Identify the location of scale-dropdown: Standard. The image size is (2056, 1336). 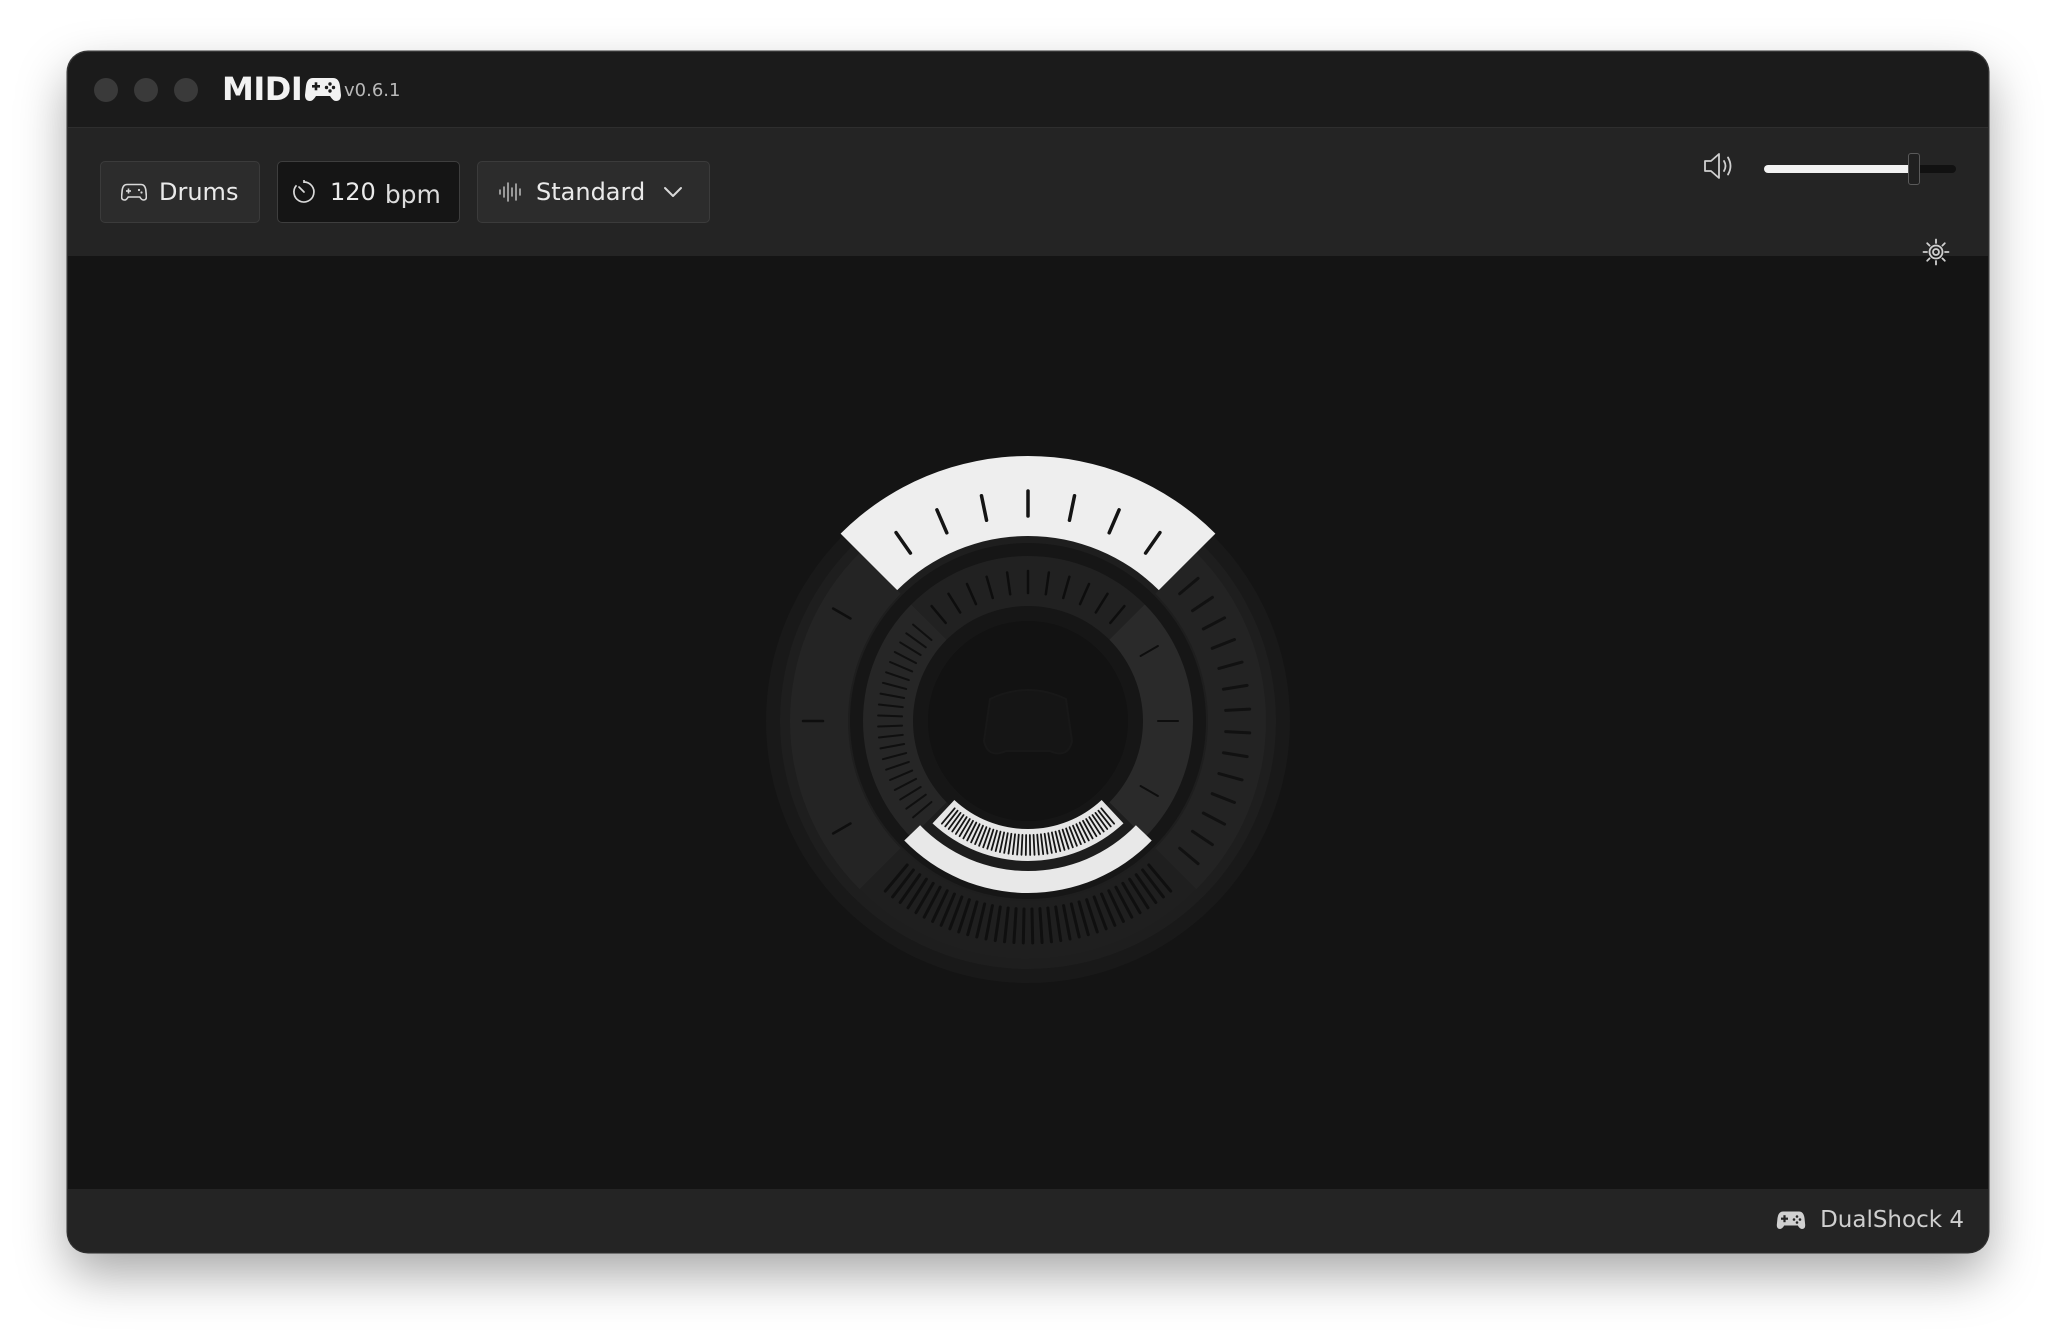
(593, 192).